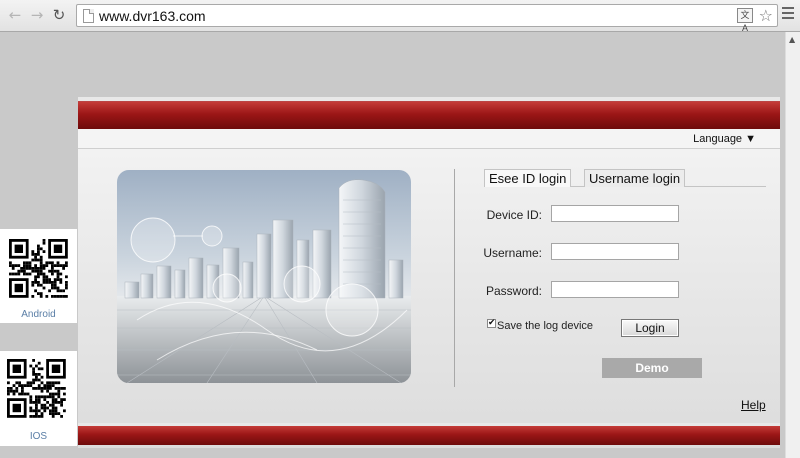 This screenshot has width=800, height=458. I want to click on vertical-scrollbar: ▲, so click(792, 245).